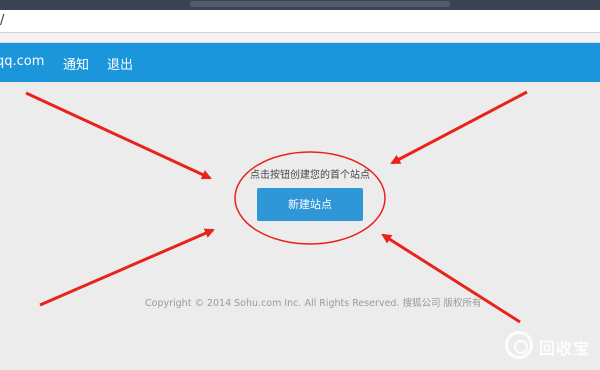 This screenshot has height=370, width=600. I want to click on watermark: 回收宝, so click(550, 347).